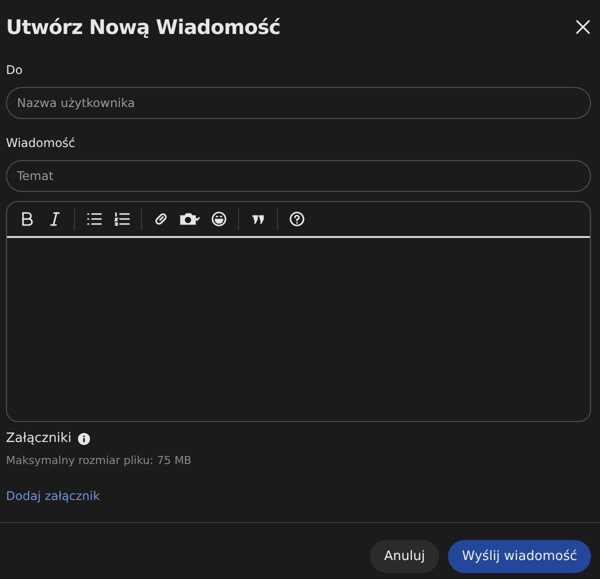 The height and width of the screenshot is (579, 600). I want to click on numbered-list-icon, so click(122, 219).